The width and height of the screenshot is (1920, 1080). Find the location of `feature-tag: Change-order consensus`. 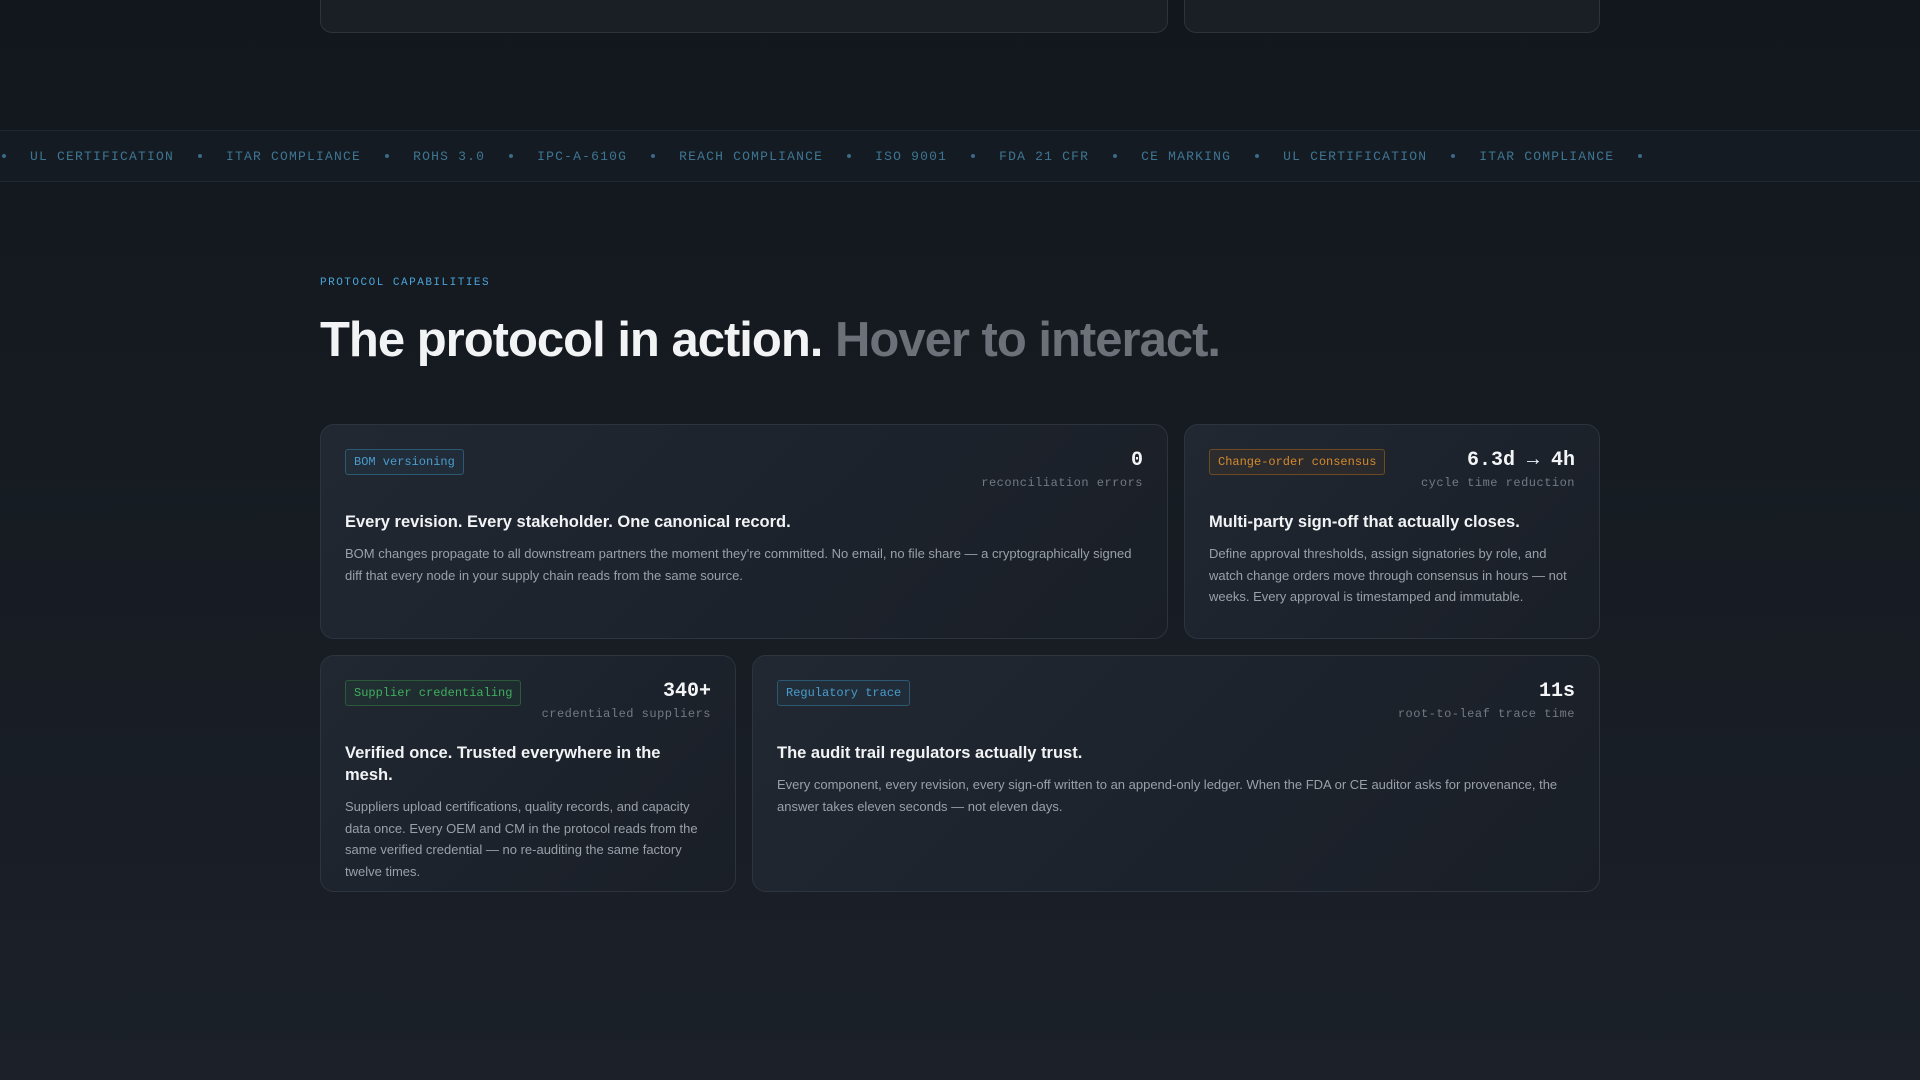

feature-tag: Change-order consensus is located at coordinates (1297, 462).